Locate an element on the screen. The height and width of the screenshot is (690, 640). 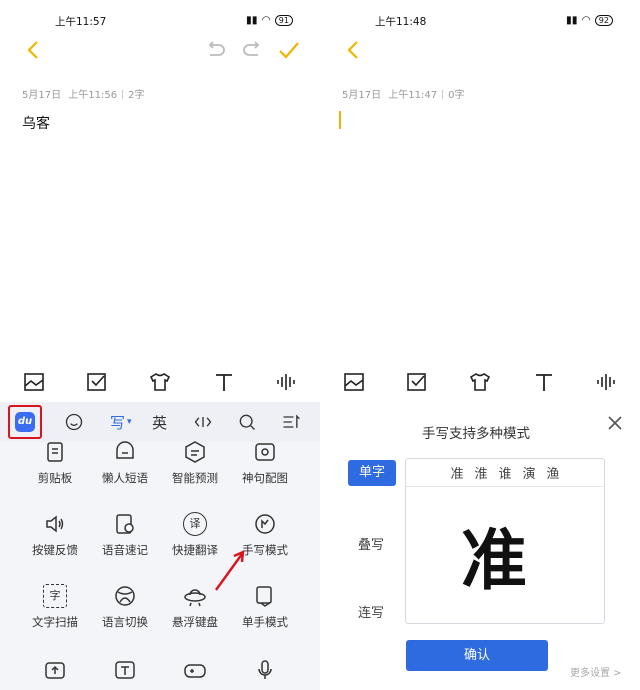
clipboard-icon is located at coordinates (55, 452).